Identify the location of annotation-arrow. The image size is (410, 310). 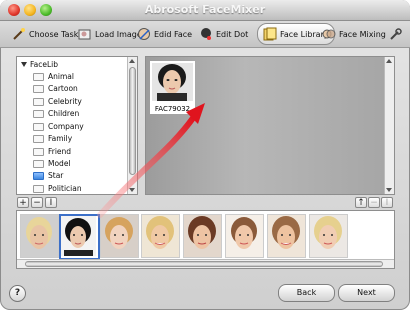
(151, 160).